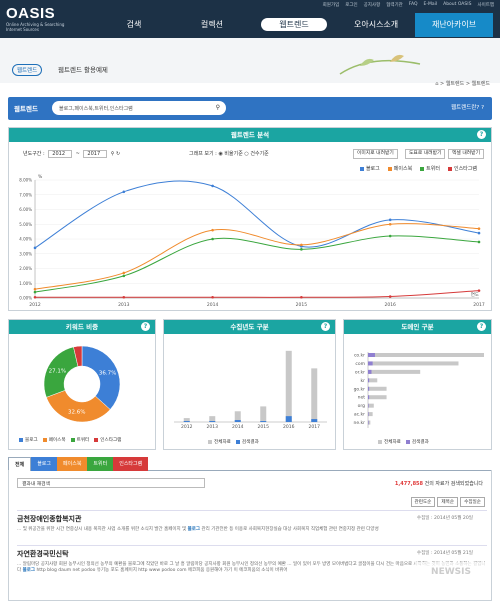 This screenshot has height=601, width=500. I want to click on refresh-icon: ↻, so click(118, 154).